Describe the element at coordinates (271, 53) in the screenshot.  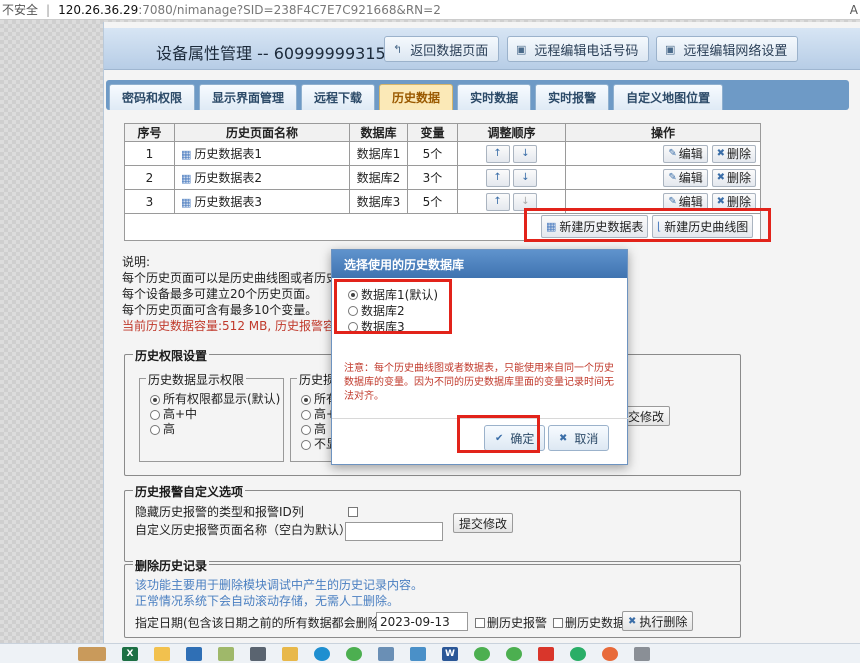
I see `page-title: 设备属性管理 -- 60999999315` at that location.